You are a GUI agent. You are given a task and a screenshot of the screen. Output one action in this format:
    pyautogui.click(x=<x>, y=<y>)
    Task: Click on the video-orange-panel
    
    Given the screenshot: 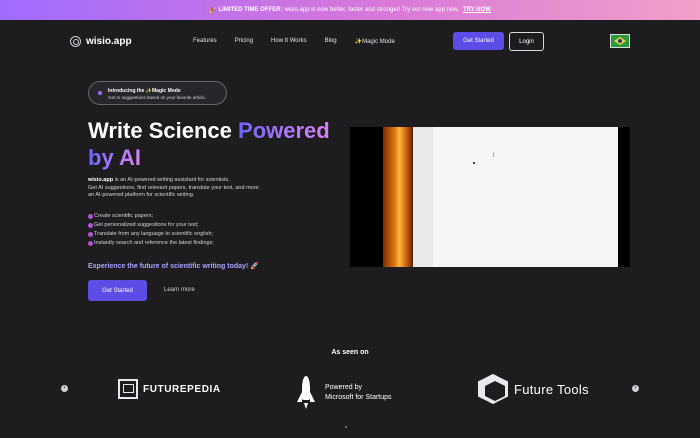 What is the action you would take?
    pyautogui.click(x=398, y=197)
    